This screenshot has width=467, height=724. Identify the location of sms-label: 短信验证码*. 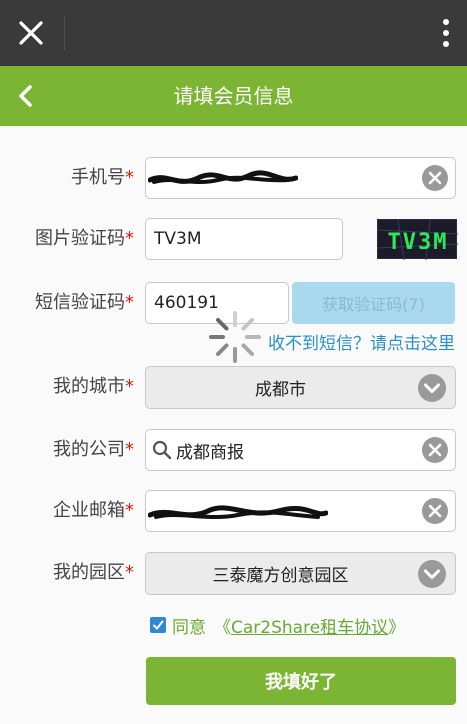
(84, 302).